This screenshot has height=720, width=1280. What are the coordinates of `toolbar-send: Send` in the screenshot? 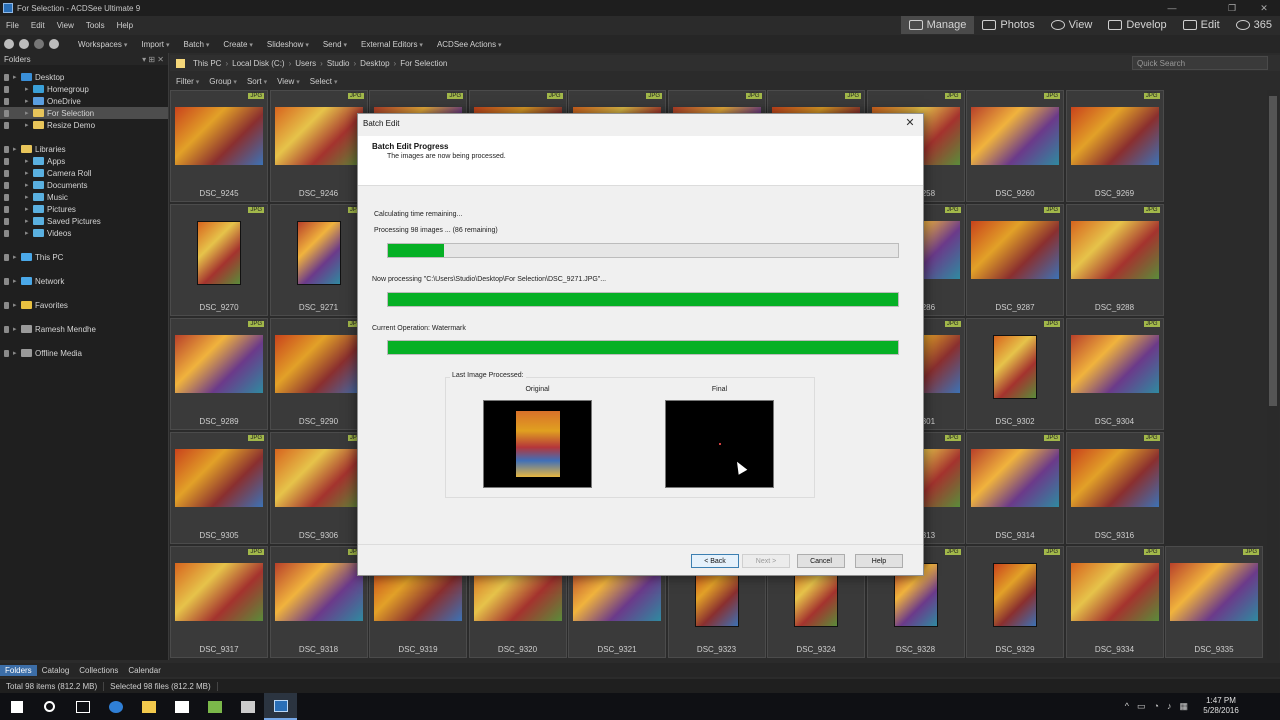 It's located at (335, 44).